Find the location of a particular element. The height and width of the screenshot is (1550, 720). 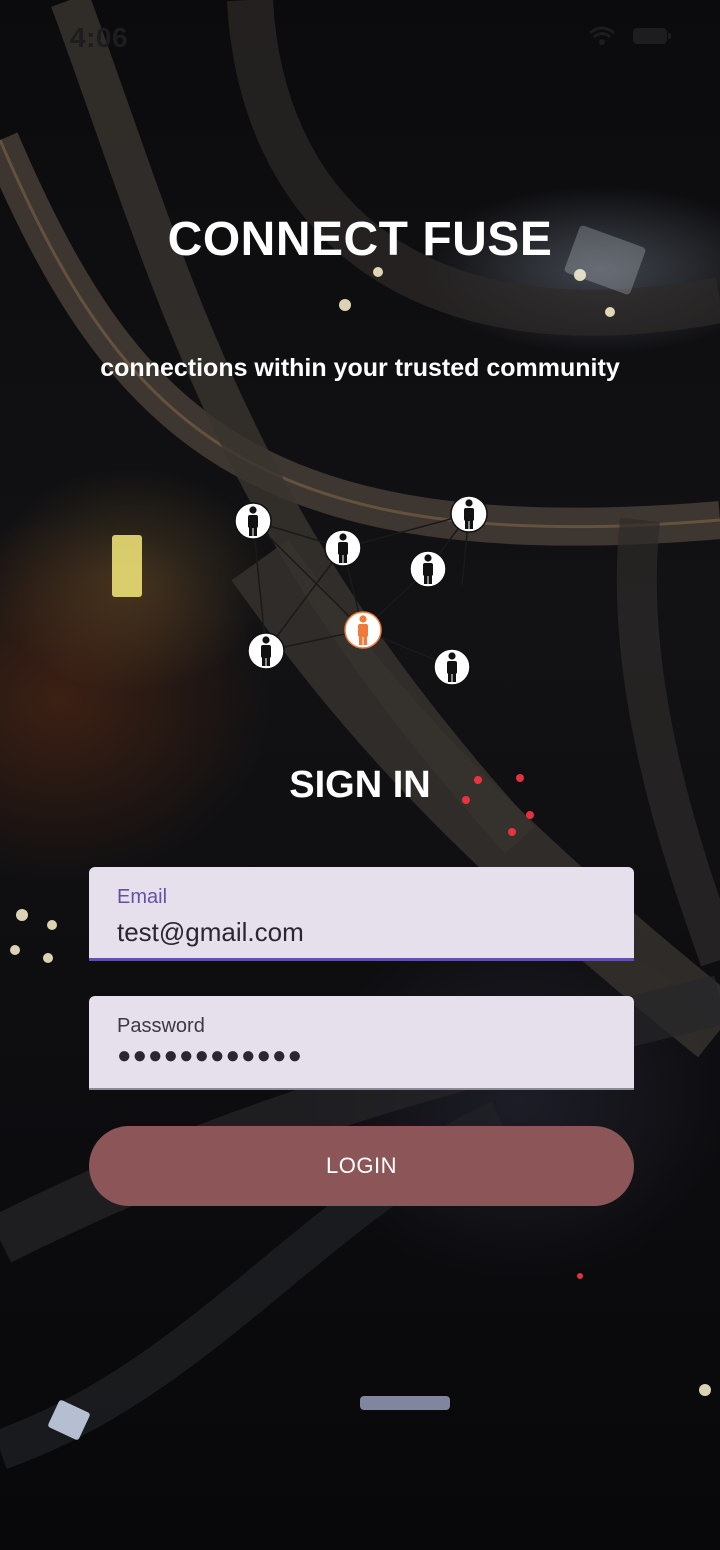

status-time: 4:06 is located at coordinates (99, 37).